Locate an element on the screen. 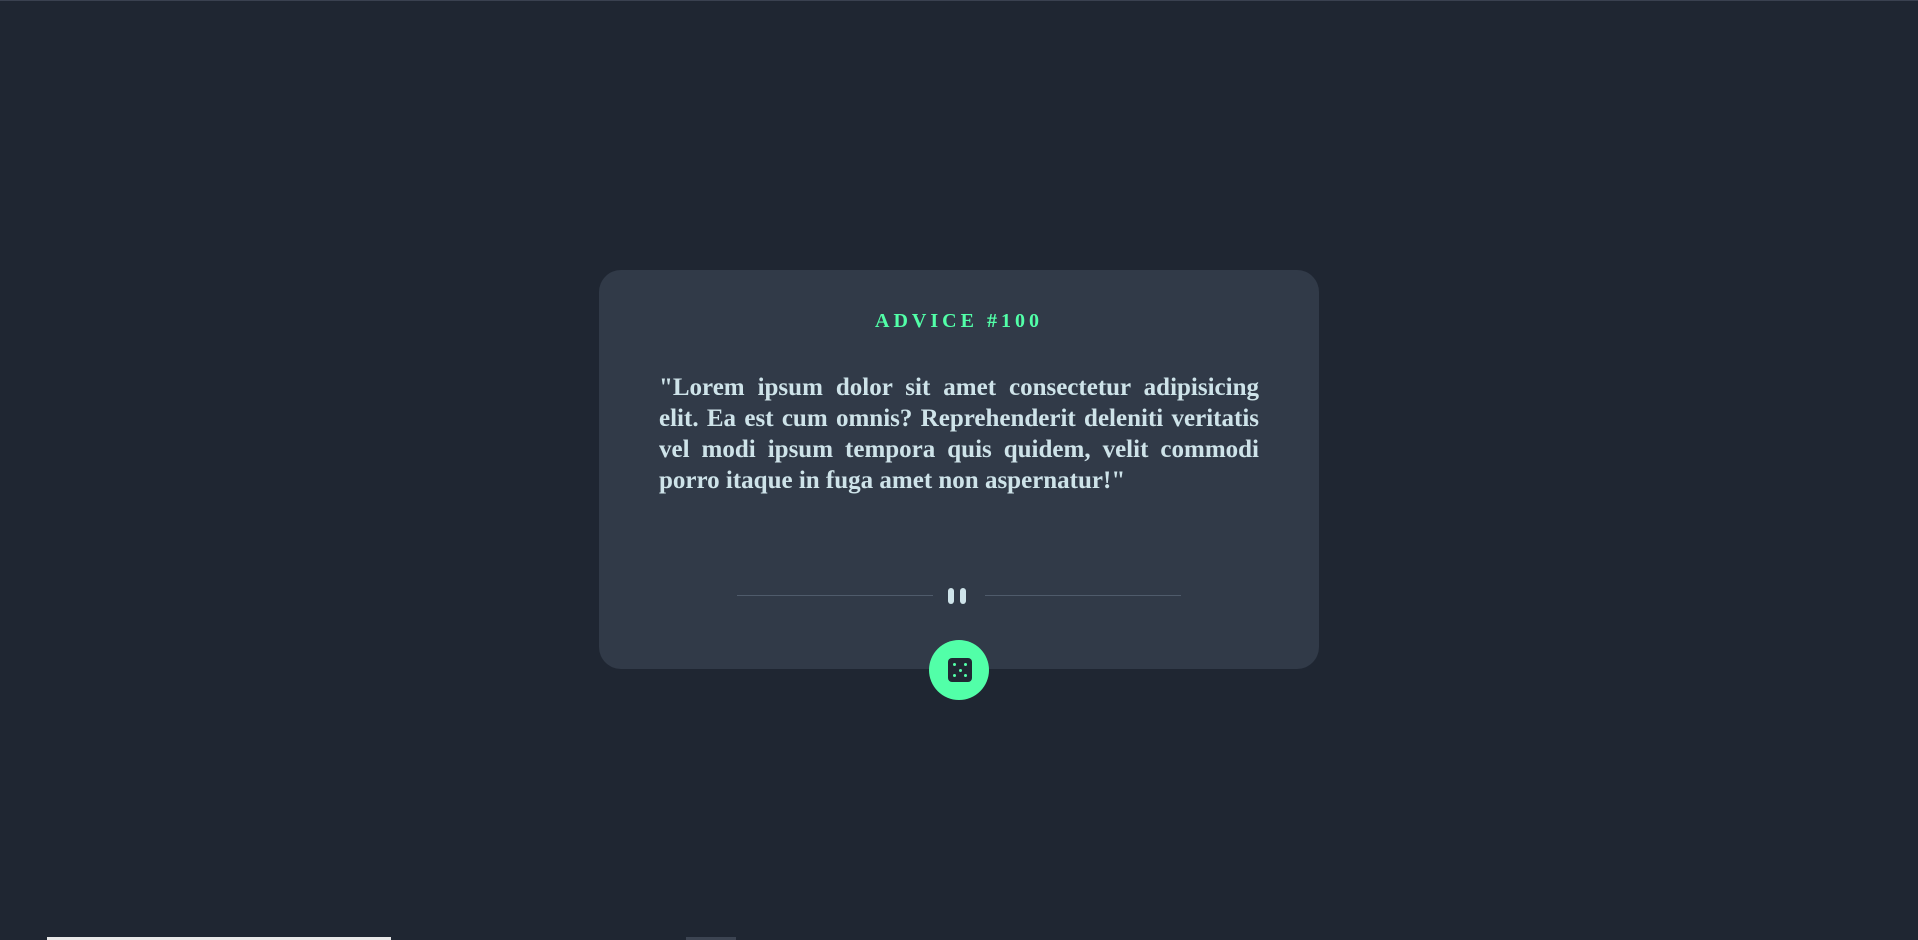 The height and width of the screenshot is (940, 1918). pause-icon is located at coordinates (959, 596).